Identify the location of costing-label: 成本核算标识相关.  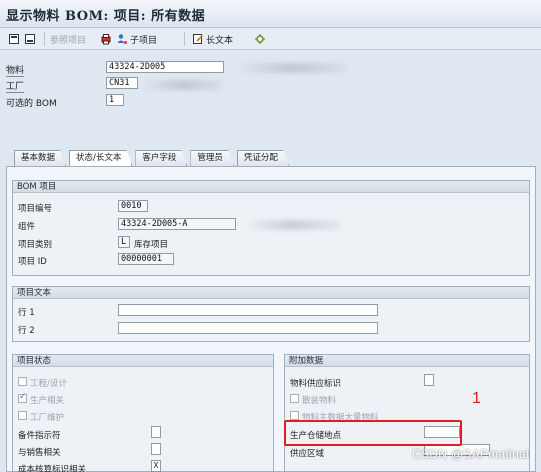
(52, 468).